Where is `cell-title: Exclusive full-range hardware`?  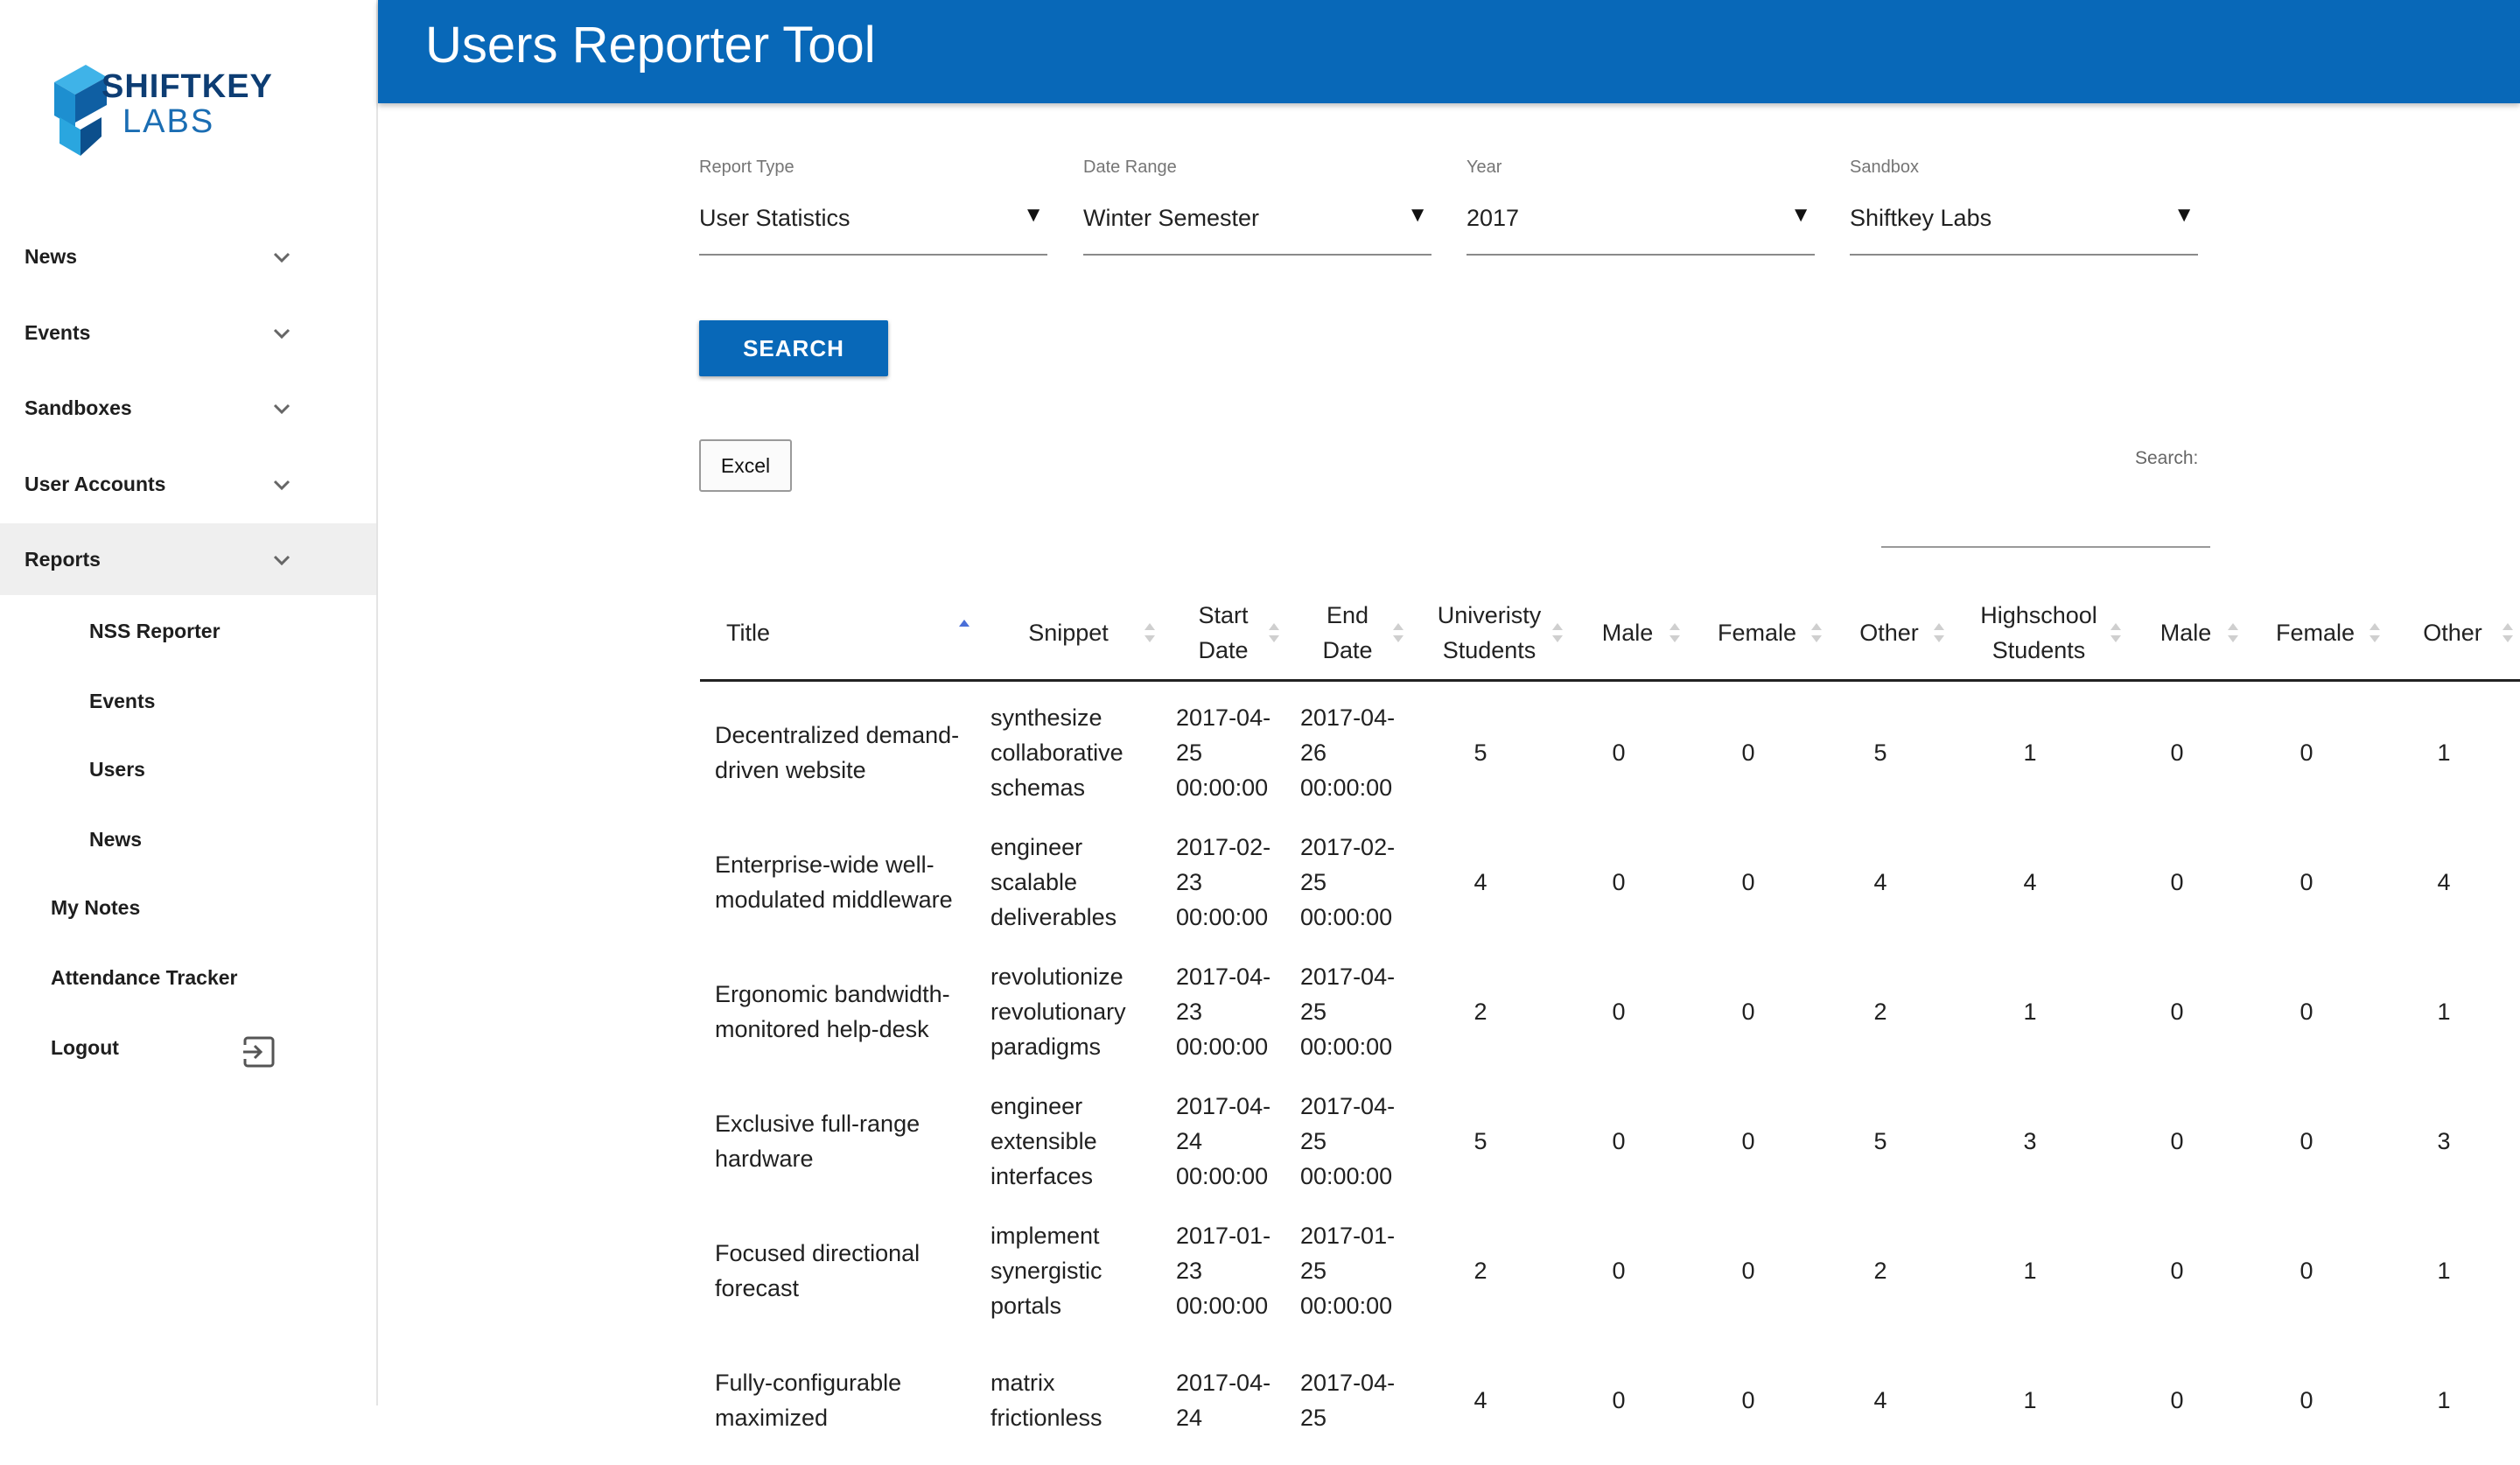 cell-title: Exclusive full-range hardware is located at coordinates (817, 1141).